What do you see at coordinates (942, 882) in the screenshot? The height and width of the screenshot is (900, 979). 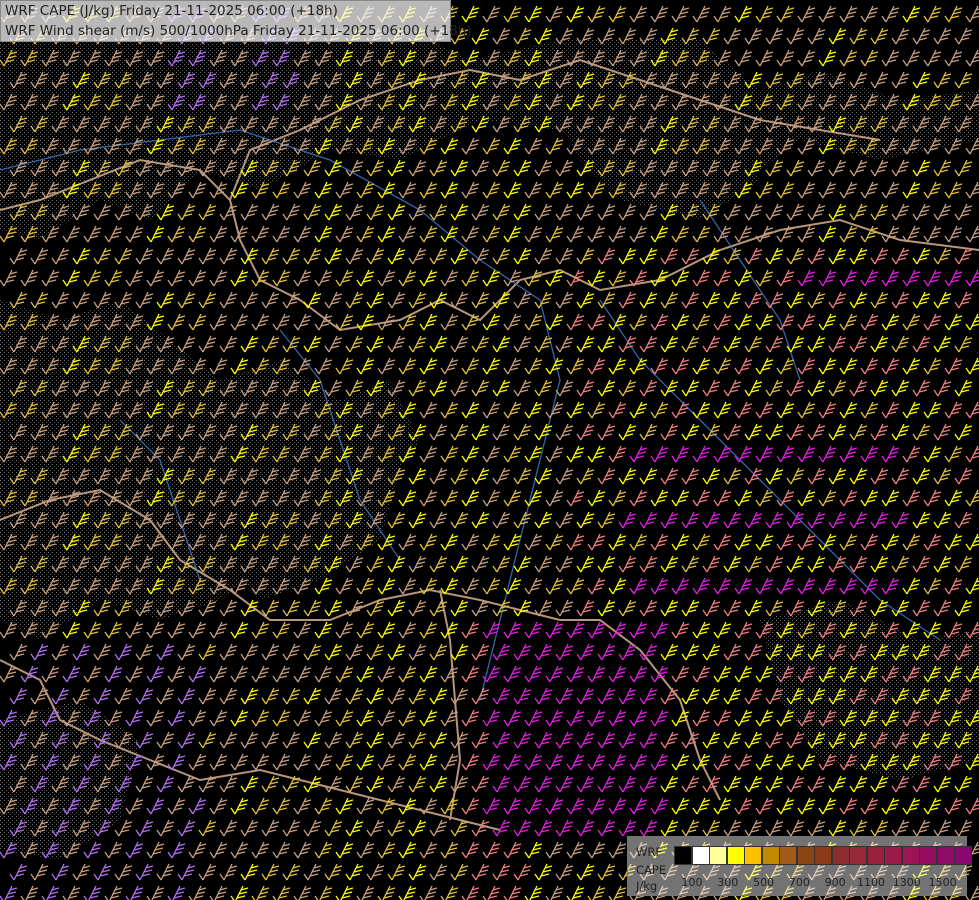 I see `legend-tick-label: 1500` at bounding box center [942, 882].